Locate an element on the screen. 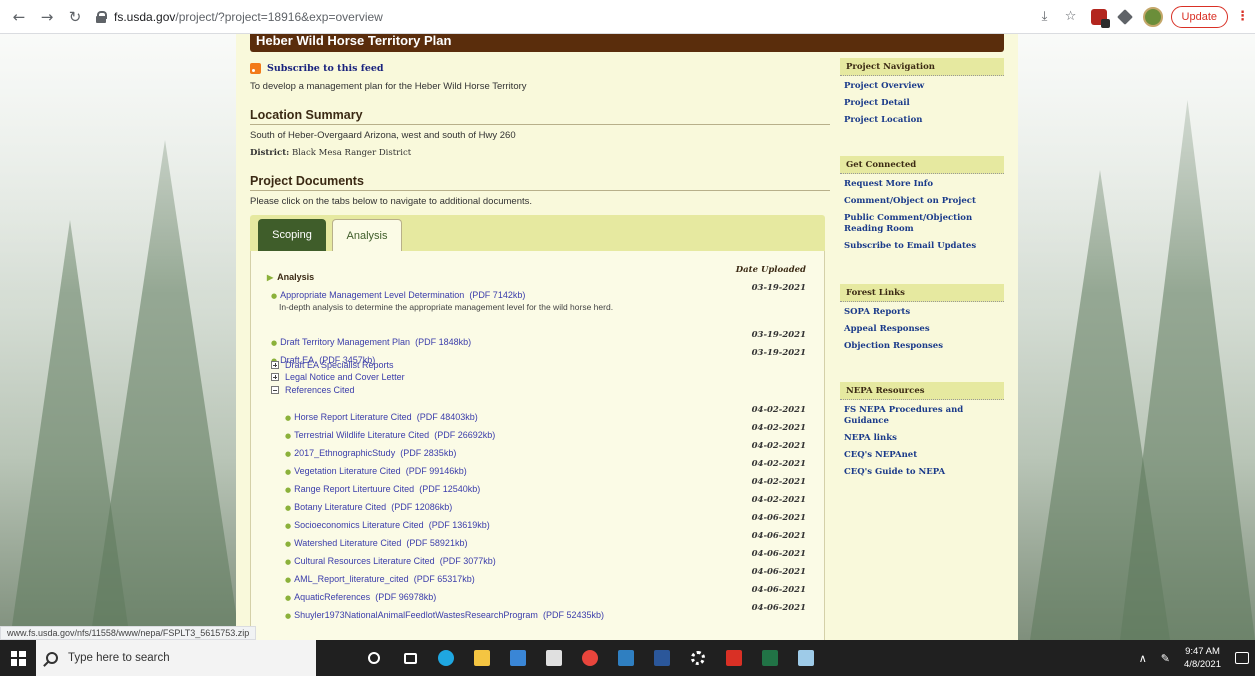 This screenshot has height=676, width=1255. reference-size: (PDF 3077kb) is located at coordinates (468, 561).